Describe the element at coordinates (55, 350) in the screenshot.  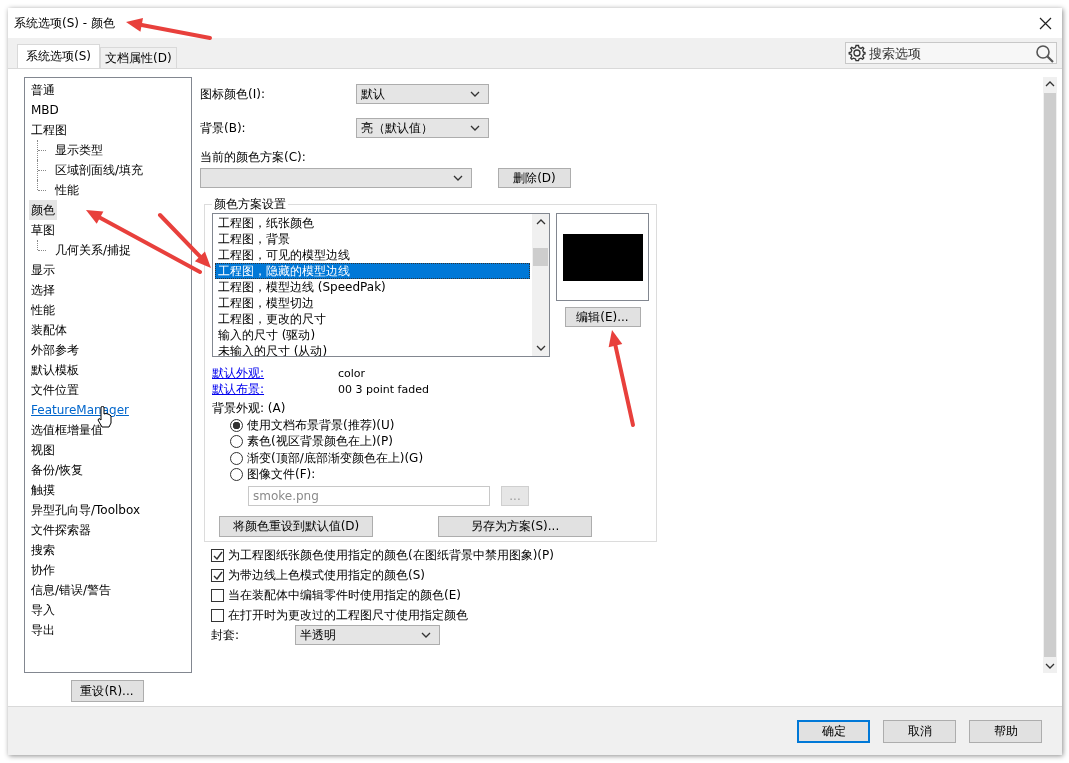
I see `tree-item: 外部参考` at that location.